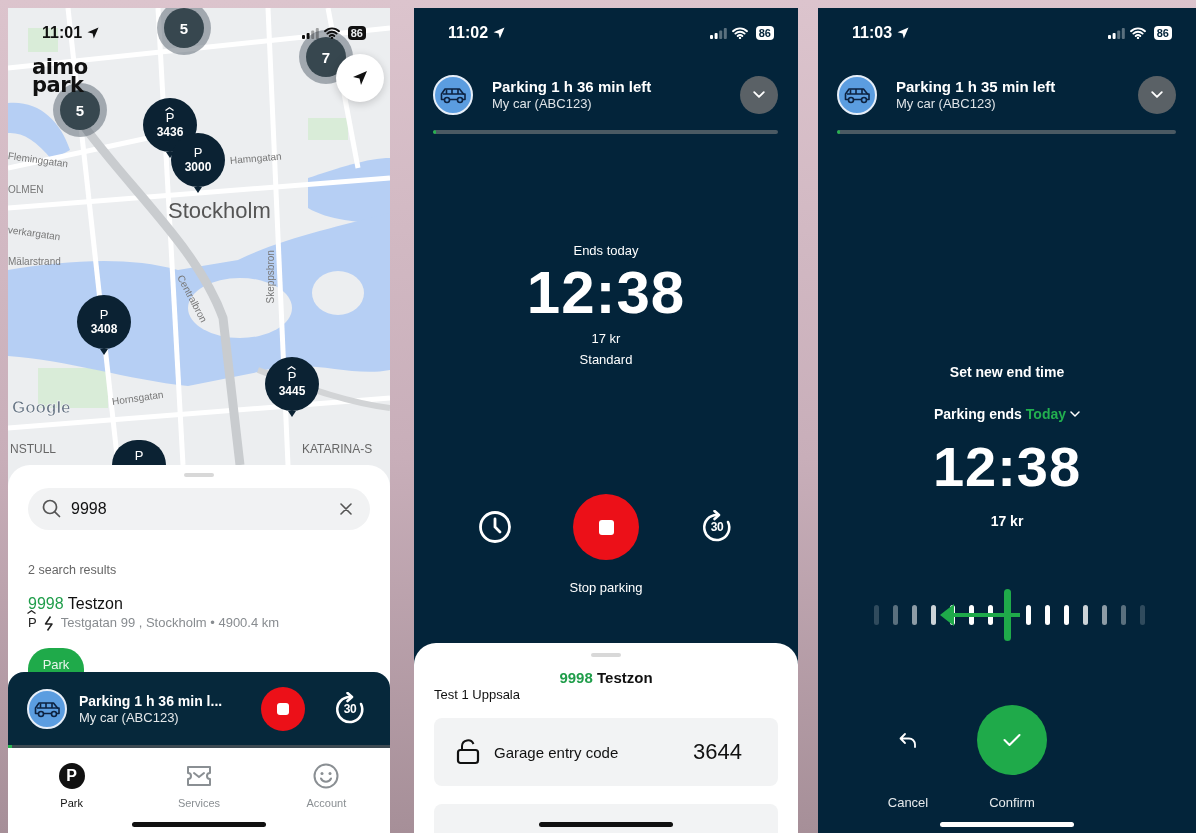 This screenshot has width=1196, height=833. I want to click on nav-tab: P Park, so click(72, 790).